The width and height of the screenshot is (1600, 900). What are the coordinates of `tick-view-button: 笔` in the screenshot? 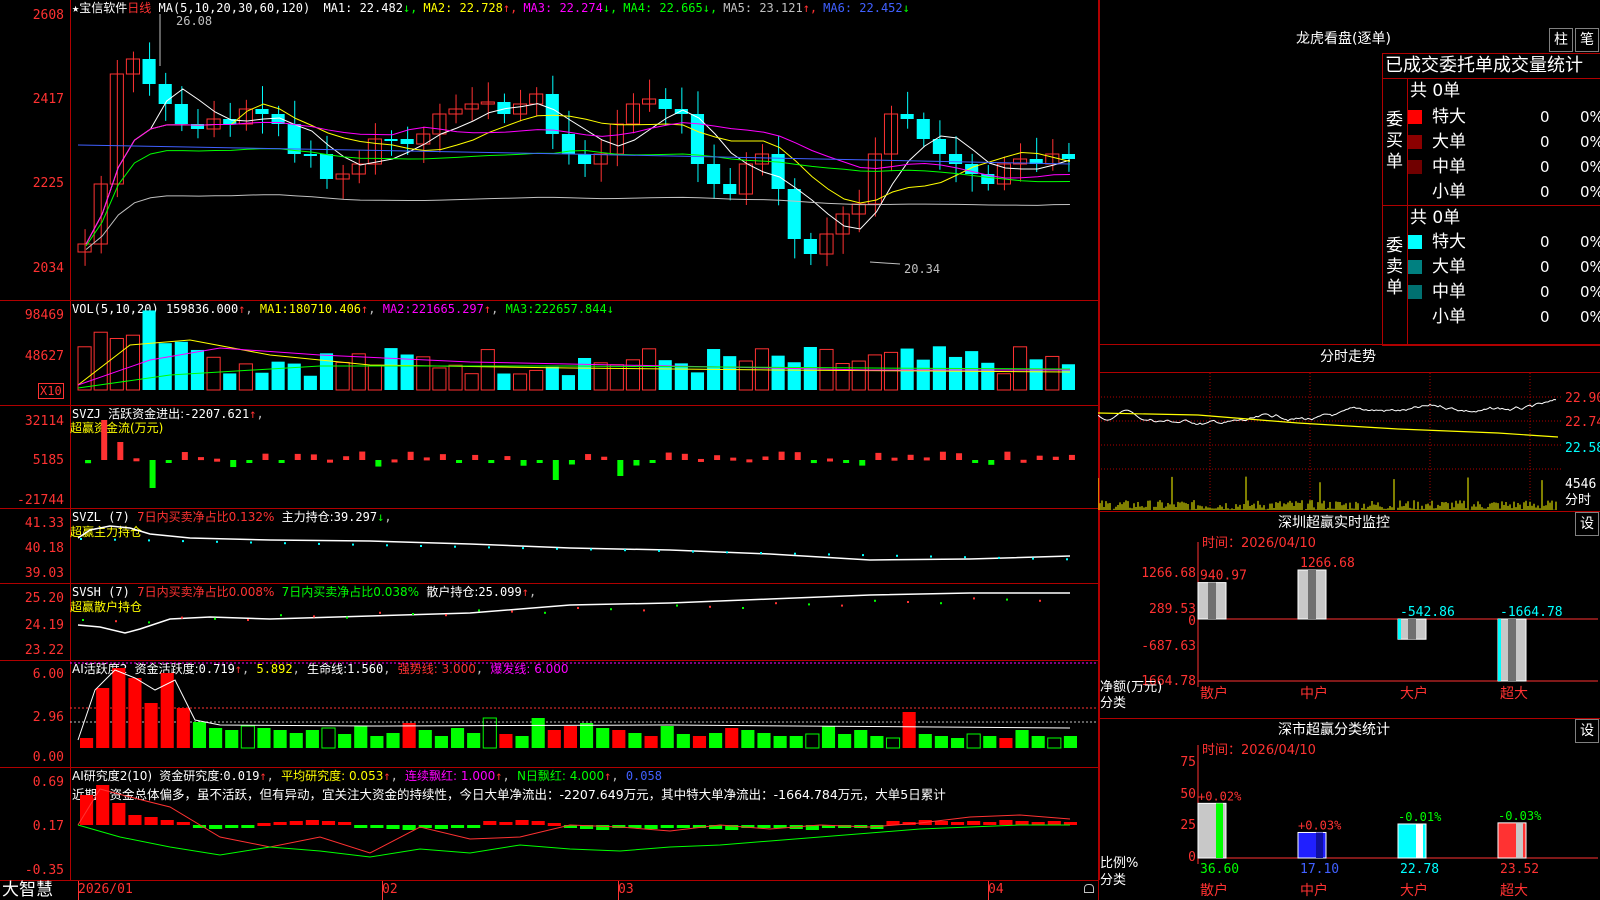 It's located at (1587, 40).